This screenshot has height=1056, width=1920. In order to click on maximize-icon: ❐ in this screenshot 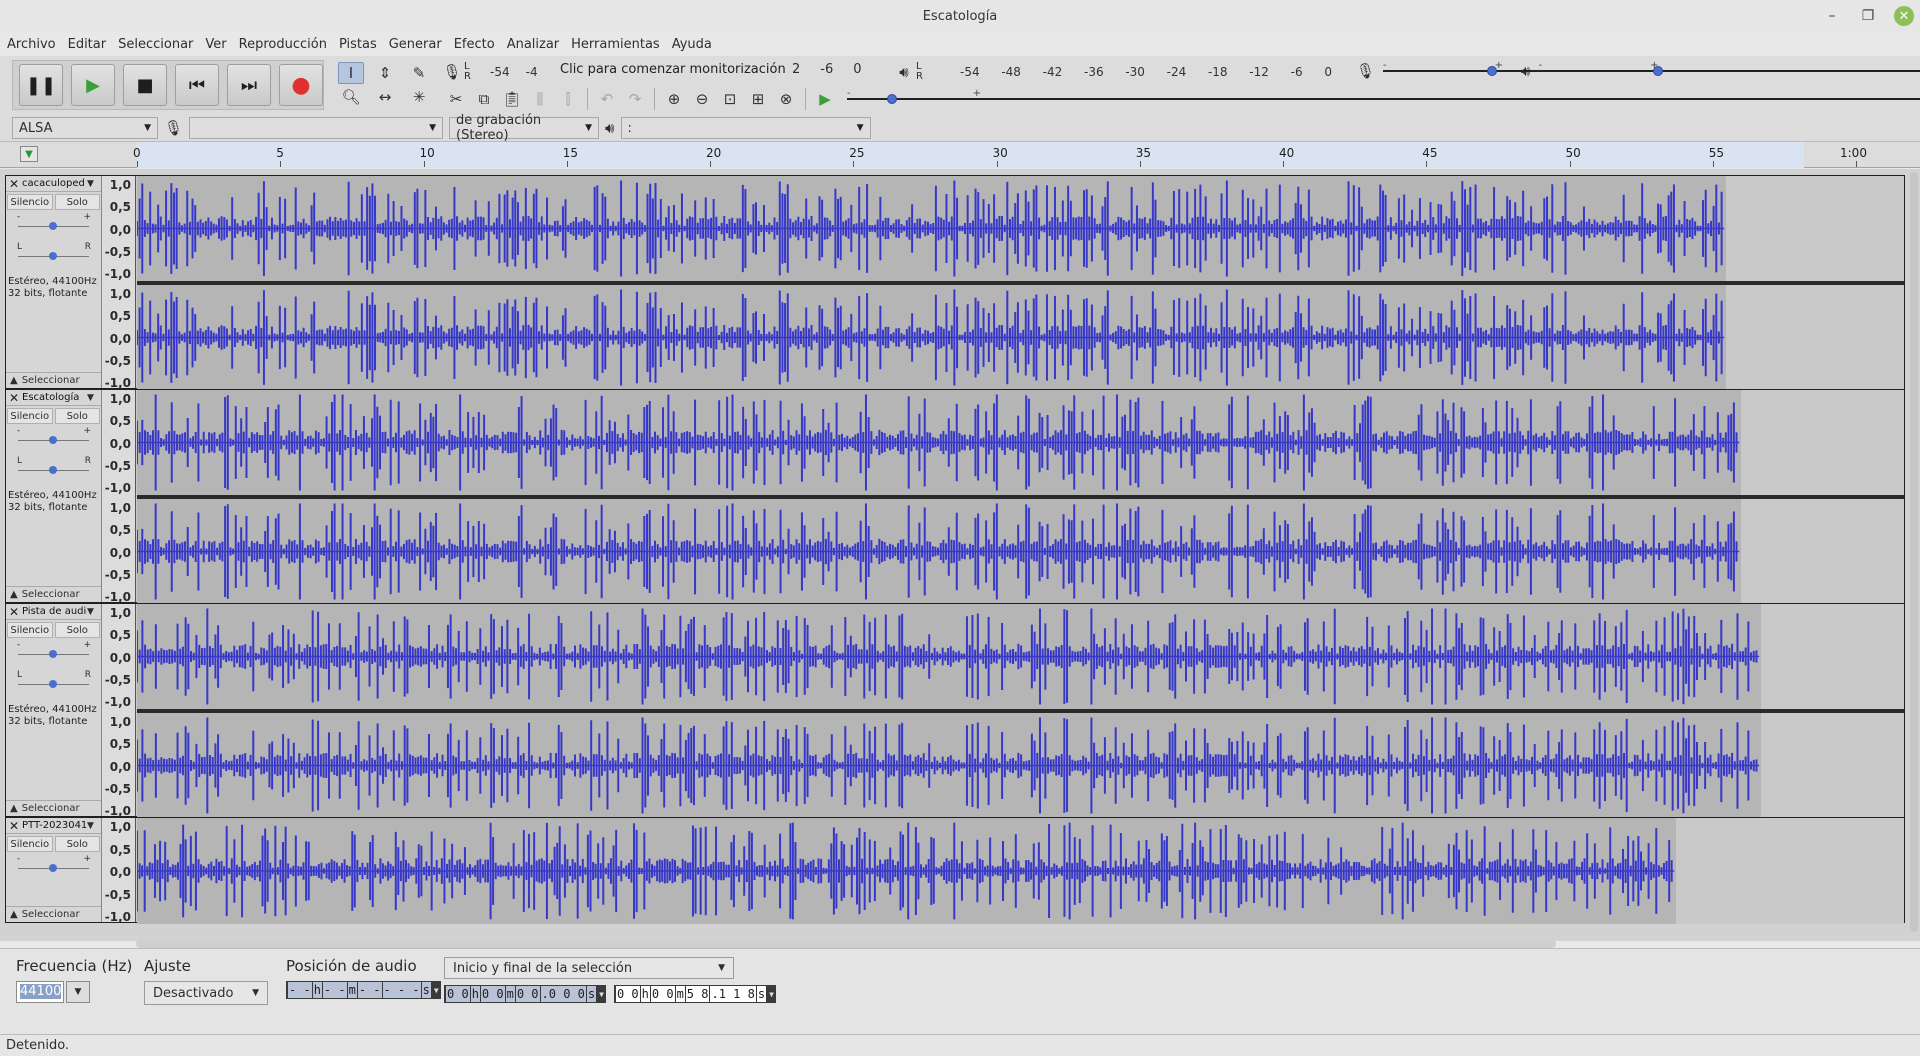, I will do `click(1868, 16)`.